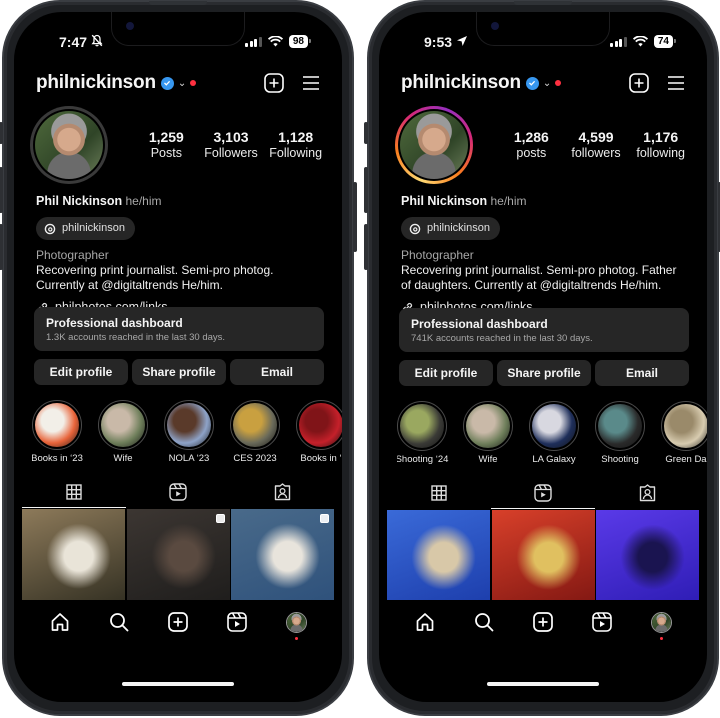  Describe the element at coordinates (661, 638) in the screenshot. I see `activity-dot` at that location.